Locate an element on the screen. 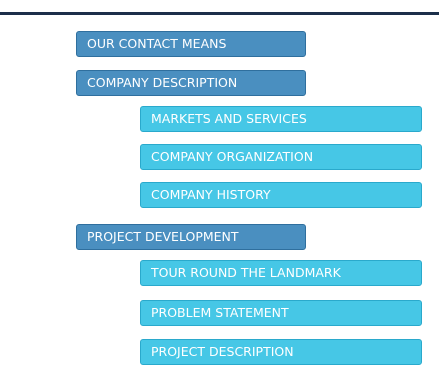 This screenshot has height=365, width=439. project-description-button: PROJECT DESCRIPTION is located at coordinates (281, 352).